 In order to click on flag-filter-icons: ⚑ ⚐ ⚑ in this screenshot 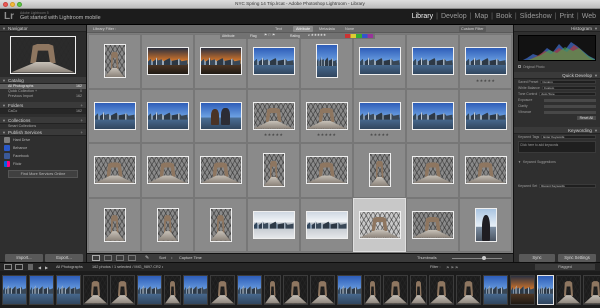, I will do `click(269, 35)`.